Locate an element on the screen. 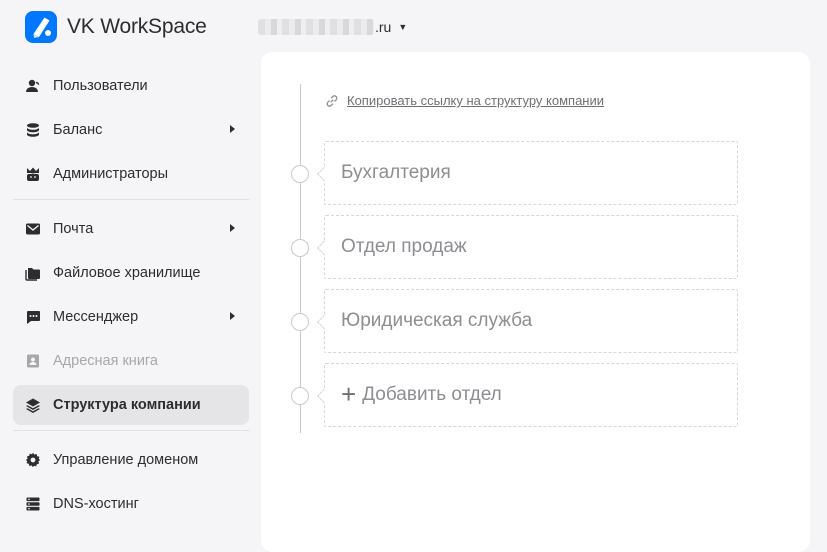 The height and width of the screenshot is (552, 827). department-card: Отдел продаж is located at coordinates (531, 247).